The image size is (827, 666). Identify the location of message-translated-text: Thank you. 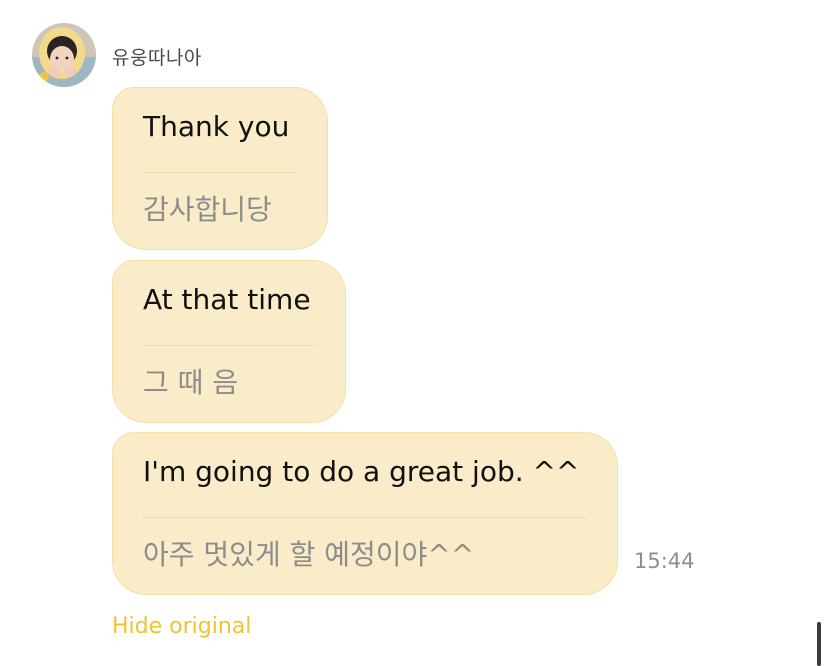
(216, 126).